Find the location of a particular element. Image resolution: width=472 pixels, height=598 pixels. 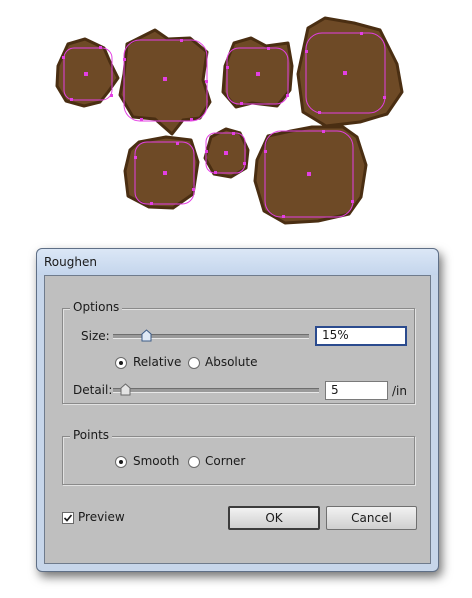

dialog-title: Roughen is located at coordinates (70, 262).